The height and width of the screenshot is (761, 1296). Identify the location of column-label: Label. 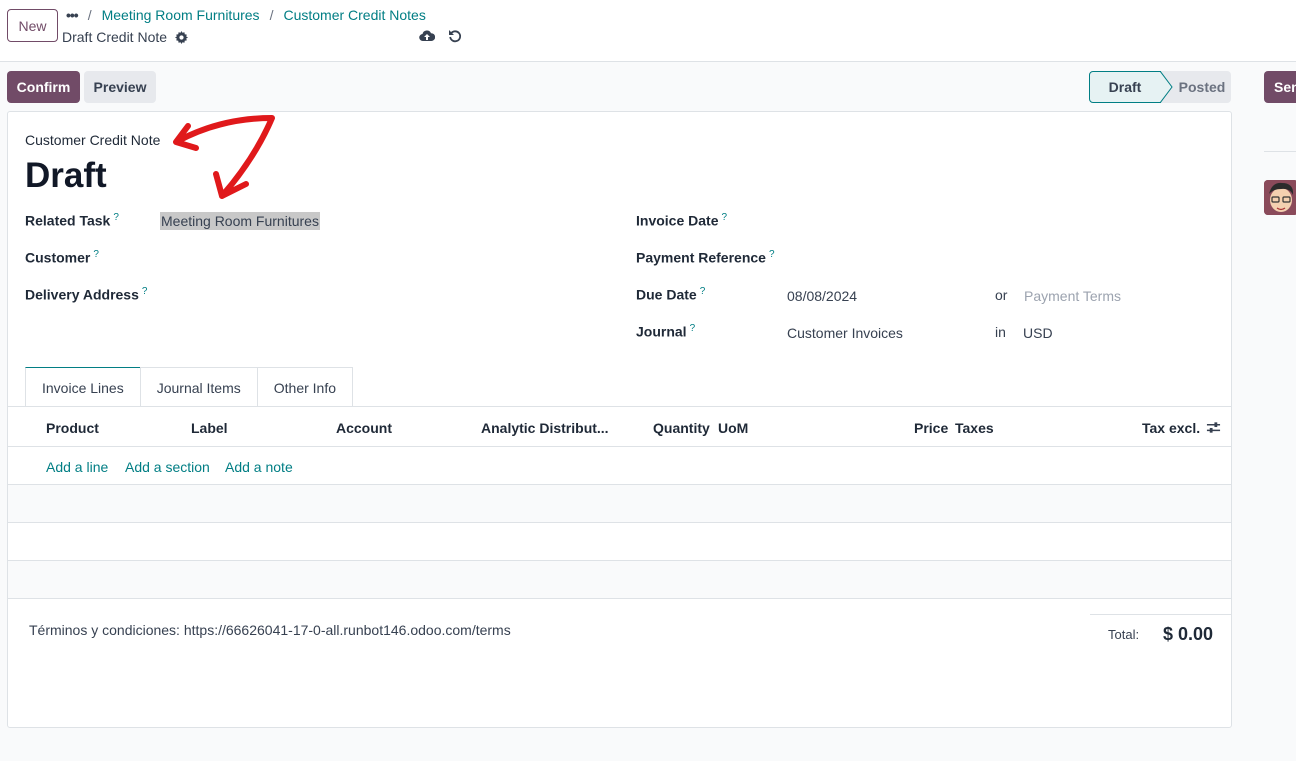
(209, 428).